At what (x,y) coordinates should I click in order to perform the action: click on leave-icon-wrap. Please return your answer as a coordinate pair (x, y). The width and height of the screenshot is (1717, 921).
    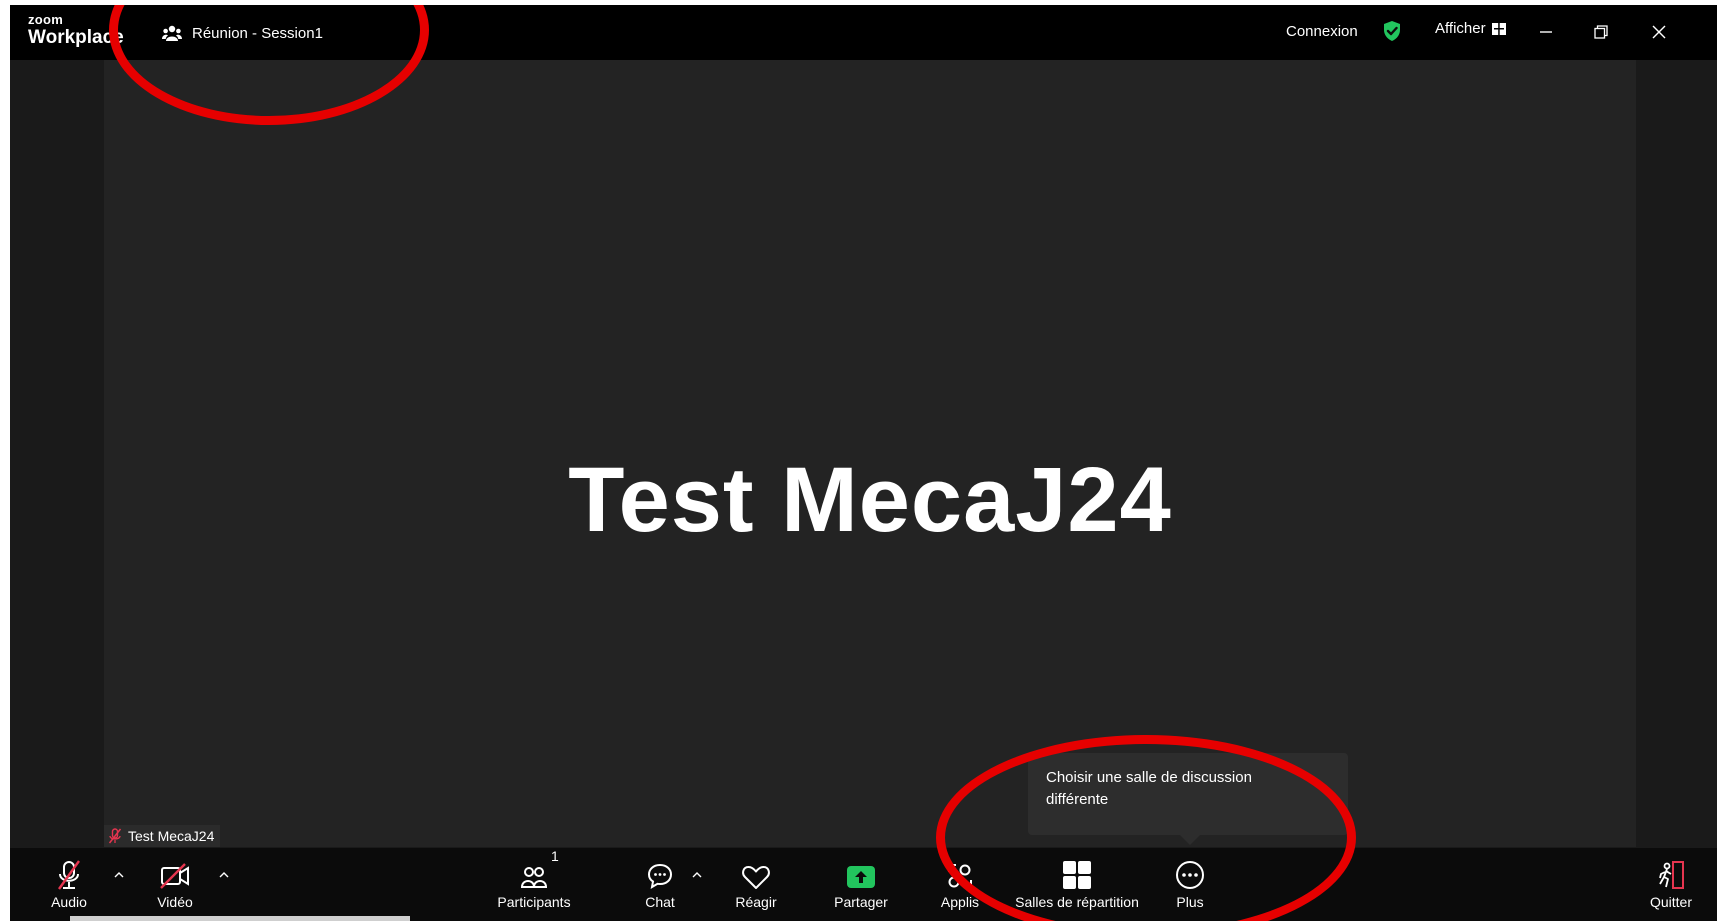
    Looking at the image, I should click on (1671, 869).